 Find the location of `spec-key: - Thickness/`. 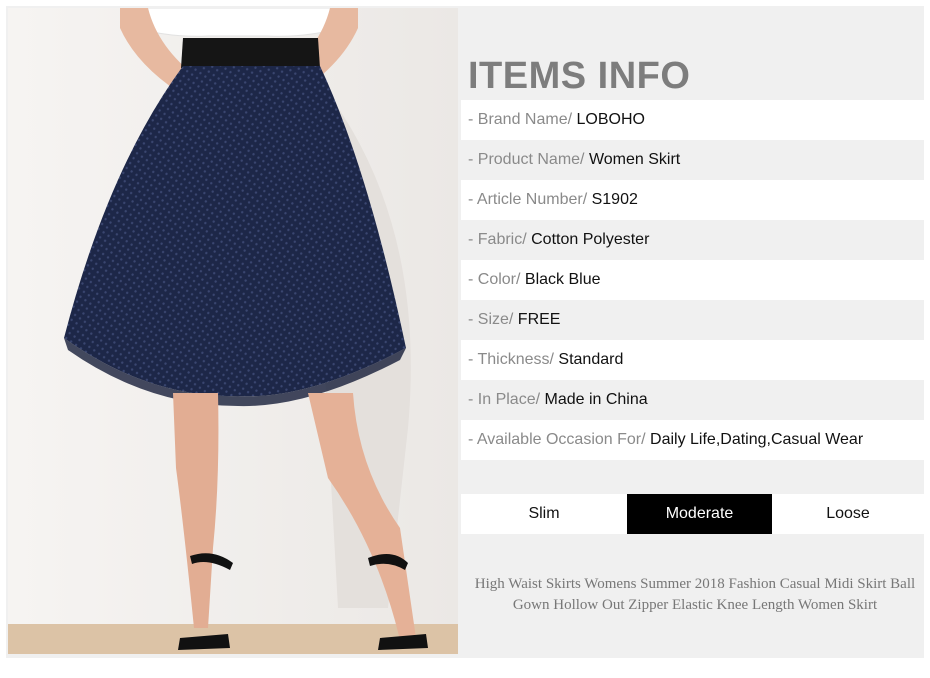

spec-key: - Thickness/ is located at coordinates (513, 359).